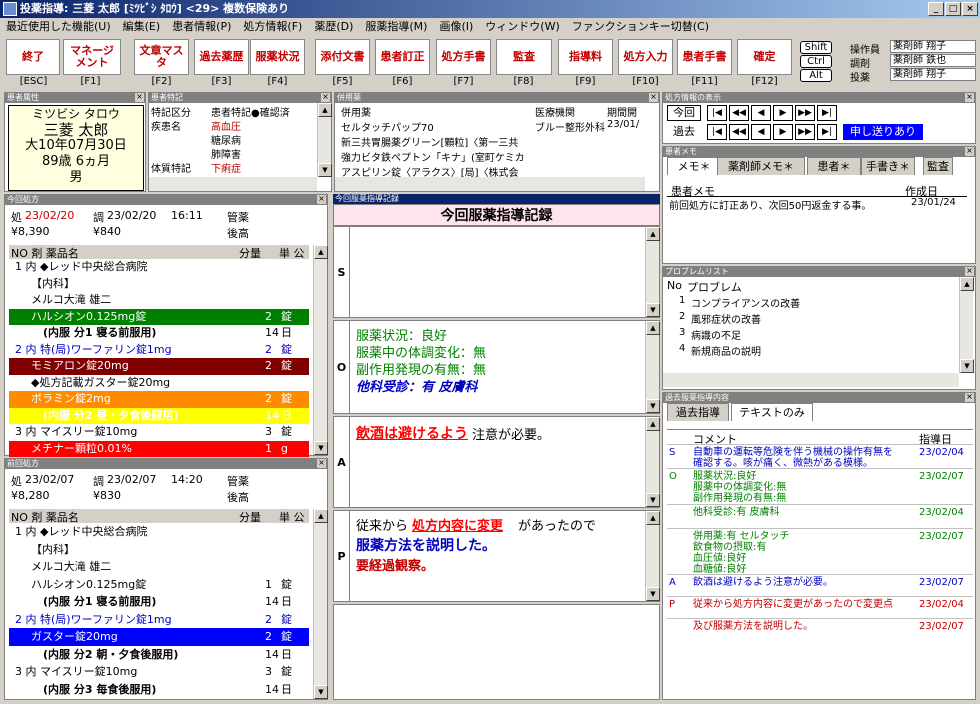  Describe the element at coordinates (429, 141) in the screenshot. I see `concomitant-drug: 新三共胃腸薬グリーン[顆粒]〈第一三共` at that location.